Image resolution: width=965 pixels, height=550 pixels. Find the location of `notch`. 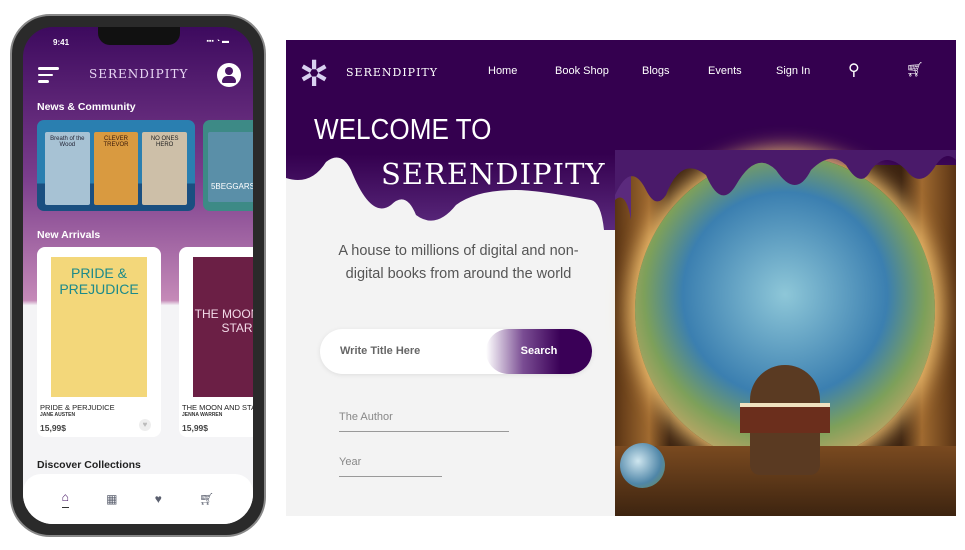

notch is located at coordinates (139, 36).